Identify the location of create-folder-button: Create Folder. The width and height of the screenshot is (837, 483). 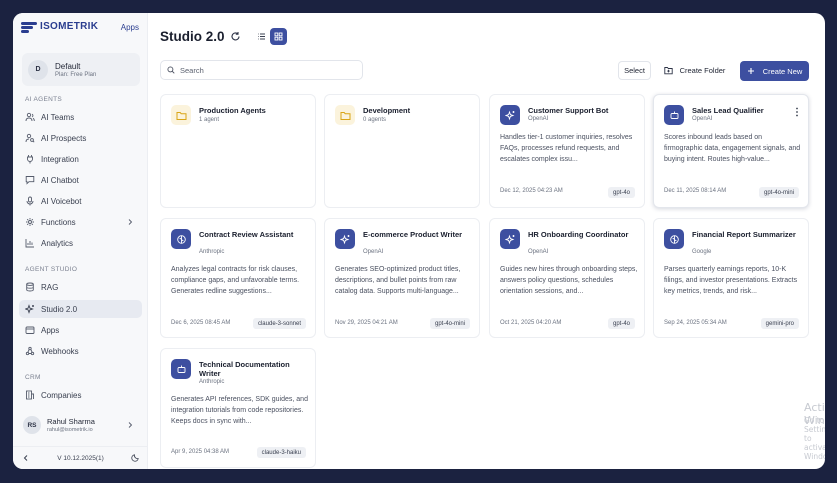
(694, 70).